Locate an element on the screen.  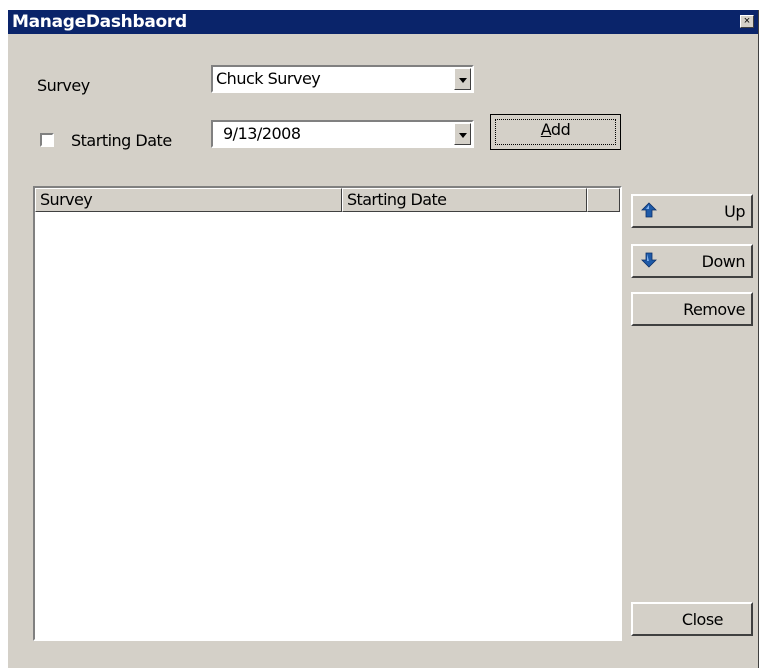
survey-dropdown-value: Chuck Survey is located at coordinates (268, 78).